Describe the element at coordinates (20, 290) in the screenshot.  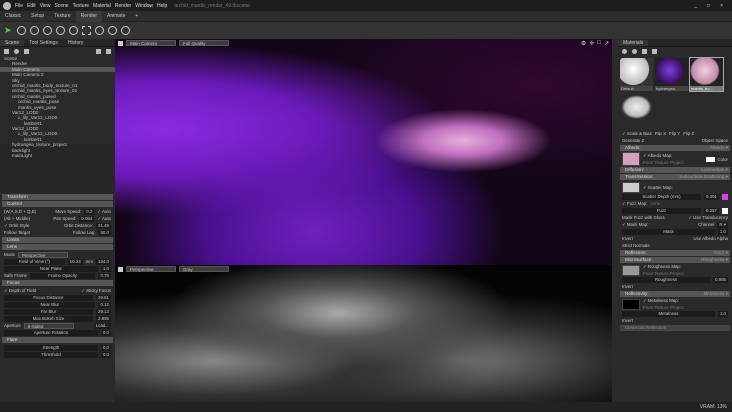
I see `dof-checkbox: ✓ Depth of Field` at that location.